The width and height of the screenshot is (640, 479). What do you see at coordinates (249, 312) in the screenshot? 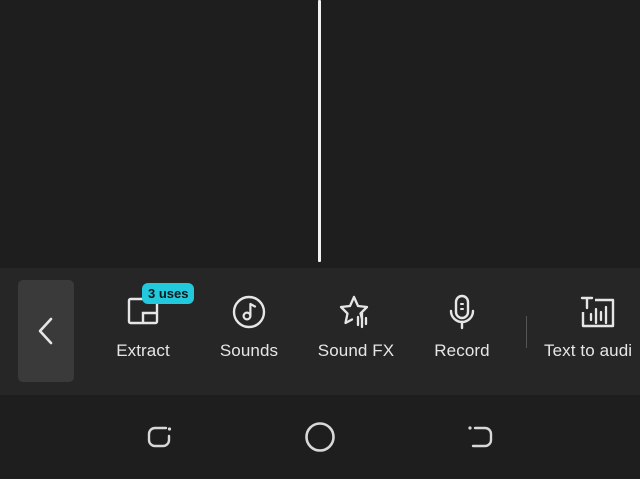
I see `music-note-icon` at bounding box center [249, 312].